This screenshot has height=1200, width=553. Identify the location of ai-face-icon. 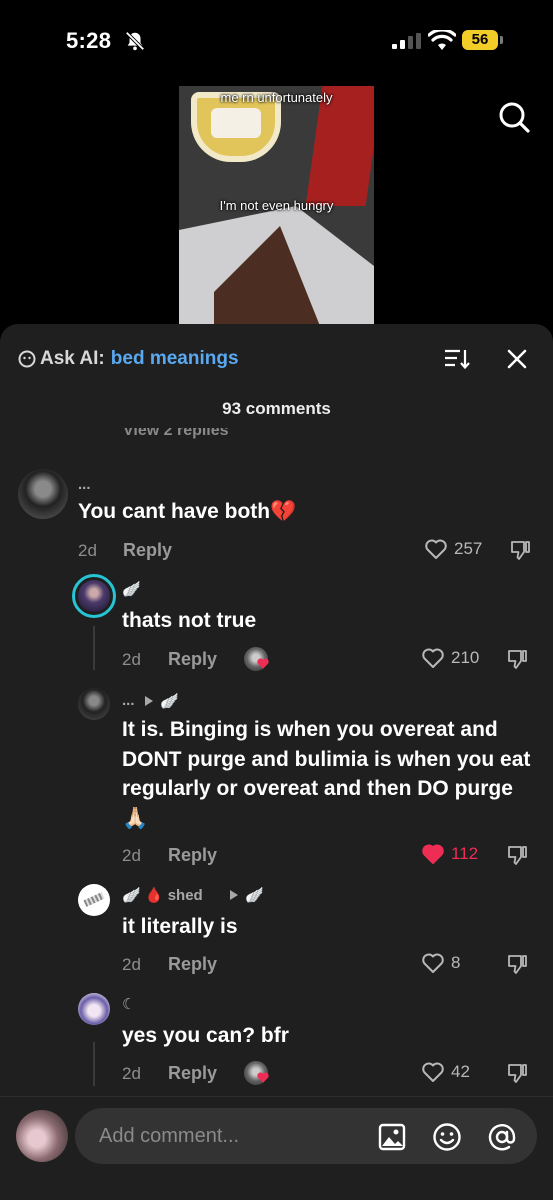
(27, 359).